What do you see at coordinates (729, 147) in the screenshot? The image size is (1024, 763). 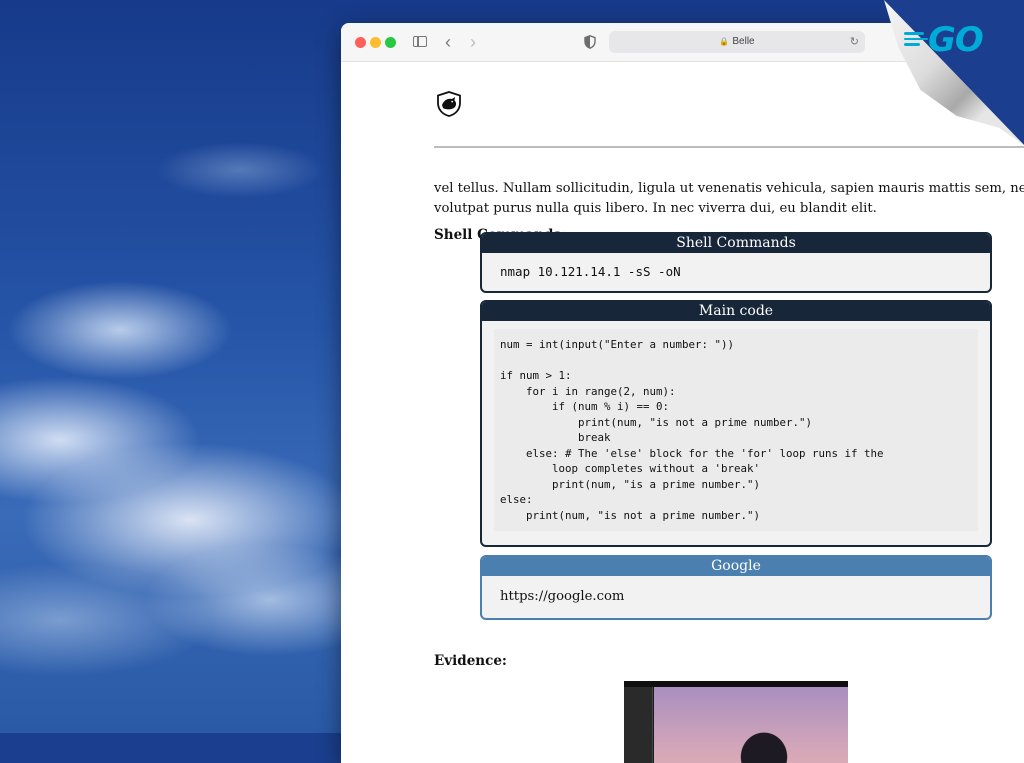 I see `header-divider` at bounding box center [729, 147].